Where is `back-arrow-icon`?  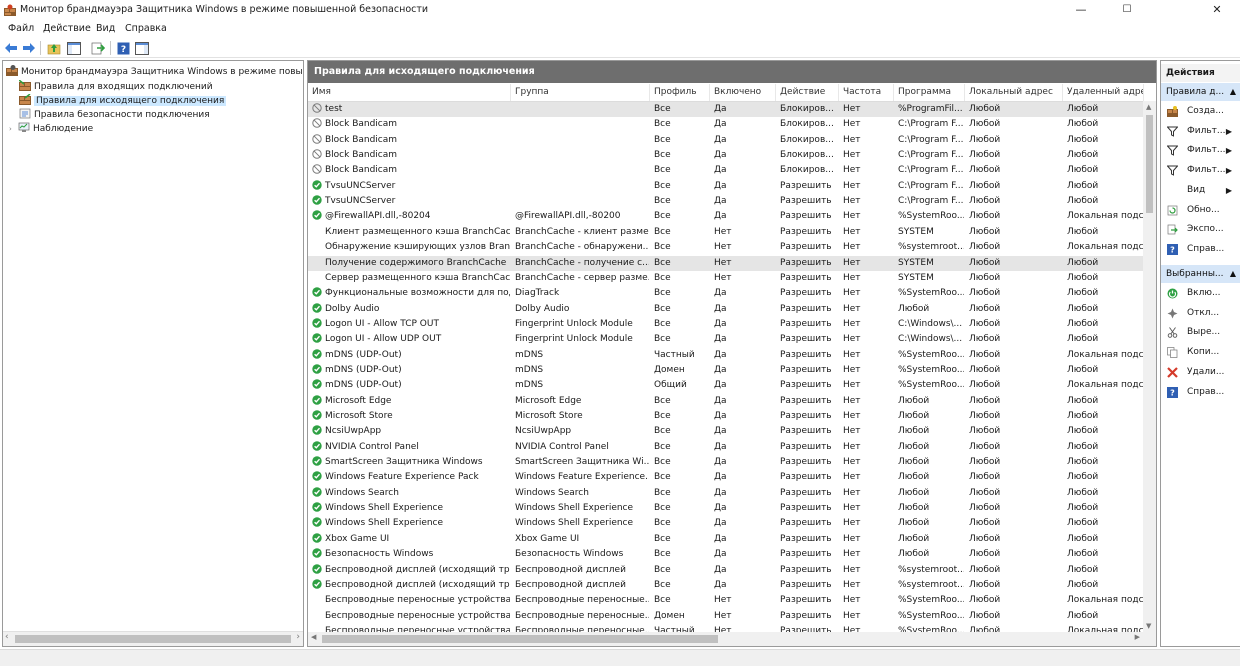 back-arrow-icon is located at coordinates (11, 48).